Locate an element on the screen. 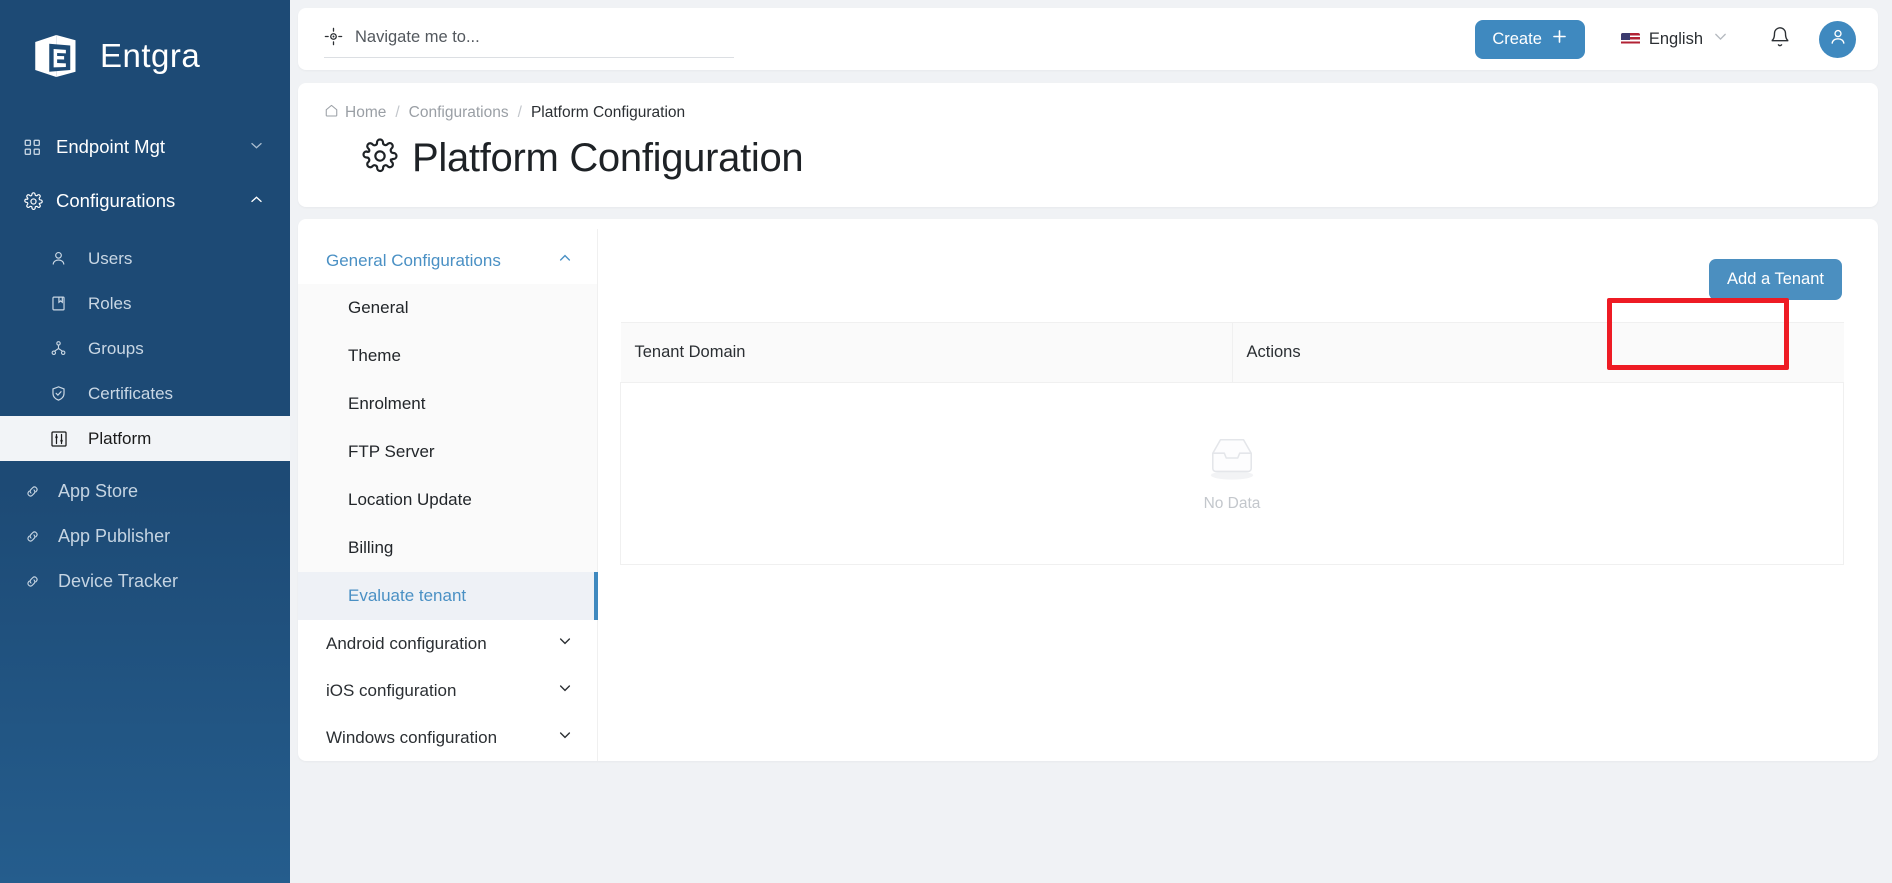 Image resolution: width=1892 pixels, height=883 pixels. brand-name: Entgra is located at coordinates (150, 55).